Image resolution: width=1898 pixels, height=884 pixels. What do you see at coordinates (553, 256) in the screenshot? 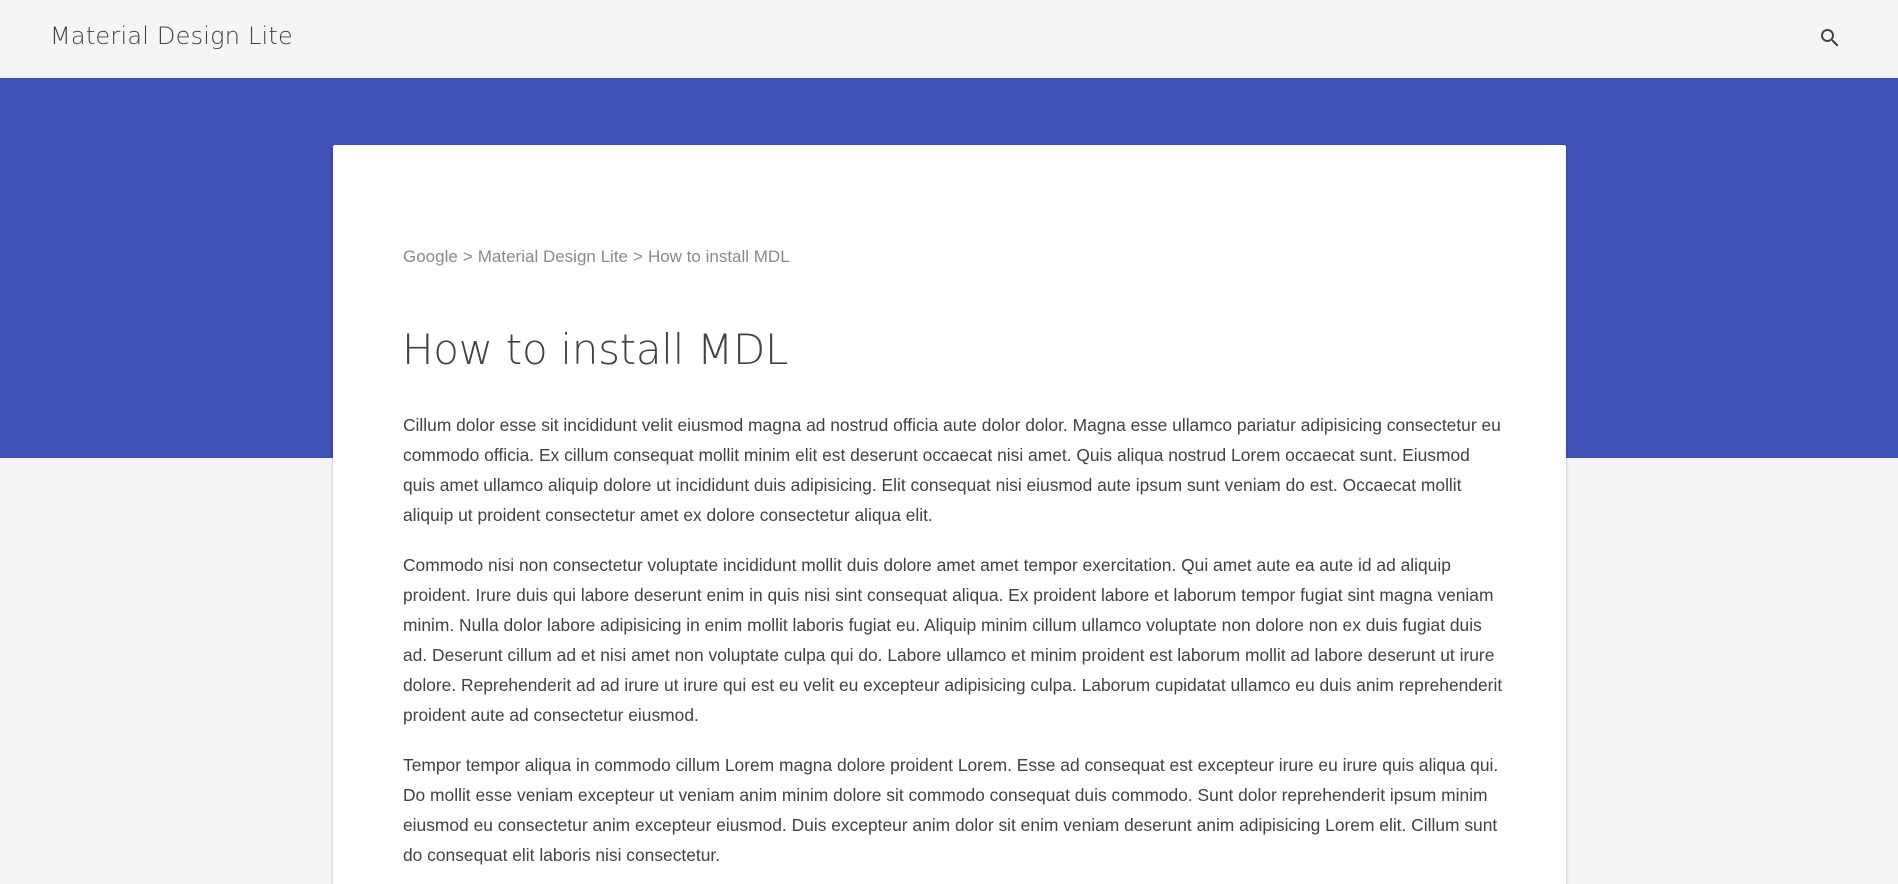
I see `breadcrumb-item-mdl: Material Design Lite` at bounding box center [553, 256].